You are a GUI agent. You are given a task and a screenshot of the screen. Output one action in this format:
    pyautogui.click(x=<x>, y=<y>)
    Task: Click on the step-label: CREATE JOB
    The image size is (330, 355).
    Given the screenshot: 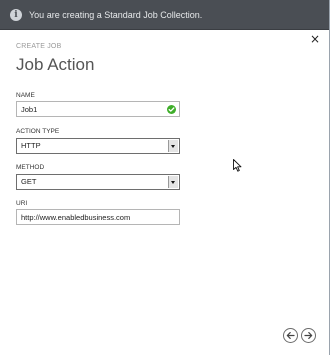 What is the action you would take?
    pyautogui.click(x=39, y=46)
    